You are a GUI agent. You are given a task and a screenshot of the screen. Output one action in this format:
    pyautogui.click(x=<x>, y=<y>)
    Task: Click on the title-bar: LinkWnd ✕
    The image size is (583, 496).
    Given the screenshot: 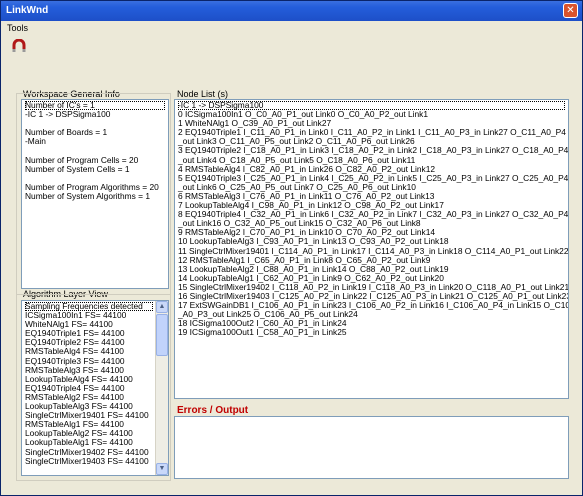 What is the action you would take?
    pyautogui.click(x=291, y=11)
    